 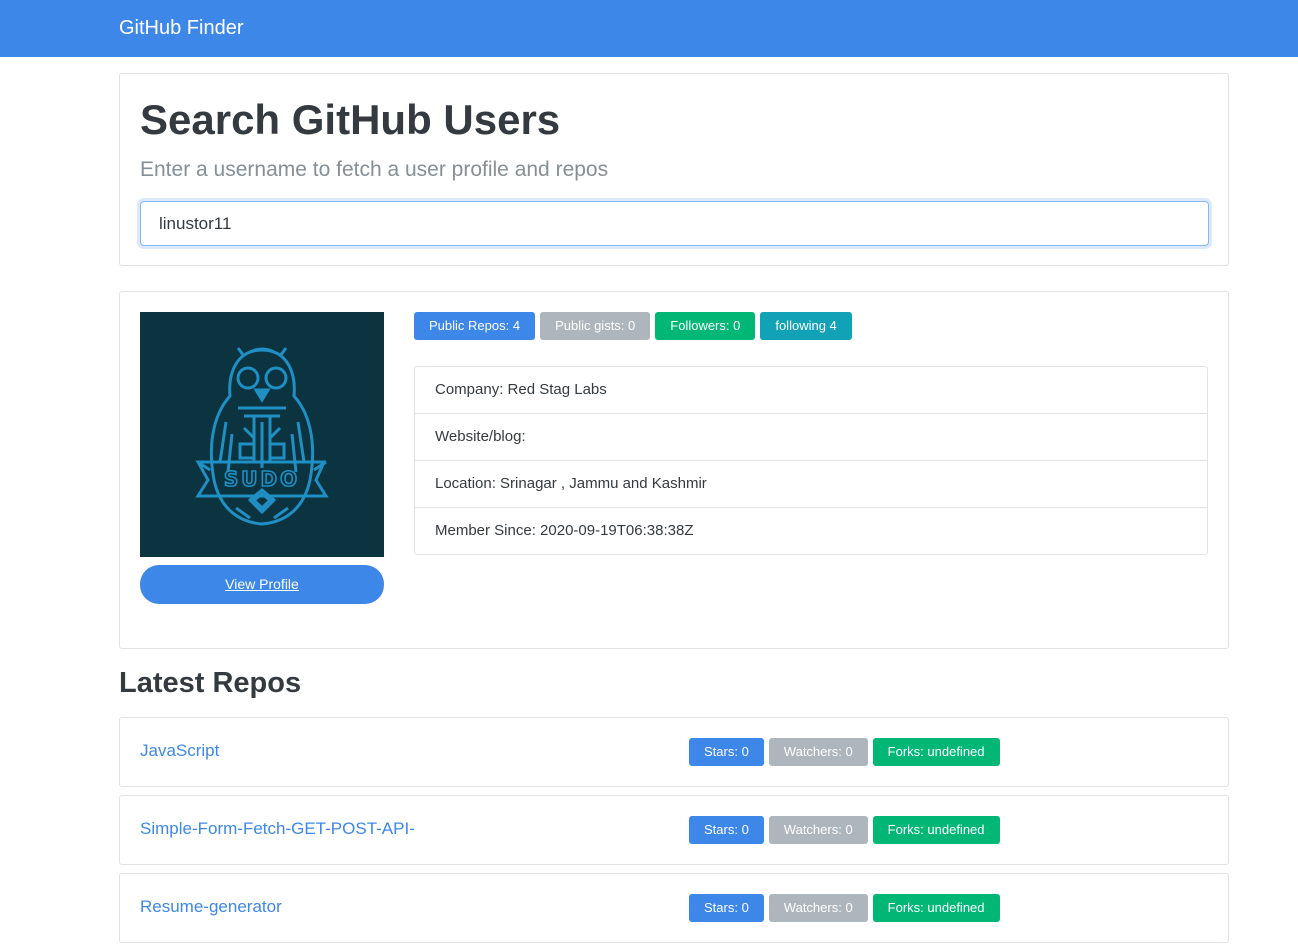 I want to click on following-badge: following 4, so click(x=806, y=326).